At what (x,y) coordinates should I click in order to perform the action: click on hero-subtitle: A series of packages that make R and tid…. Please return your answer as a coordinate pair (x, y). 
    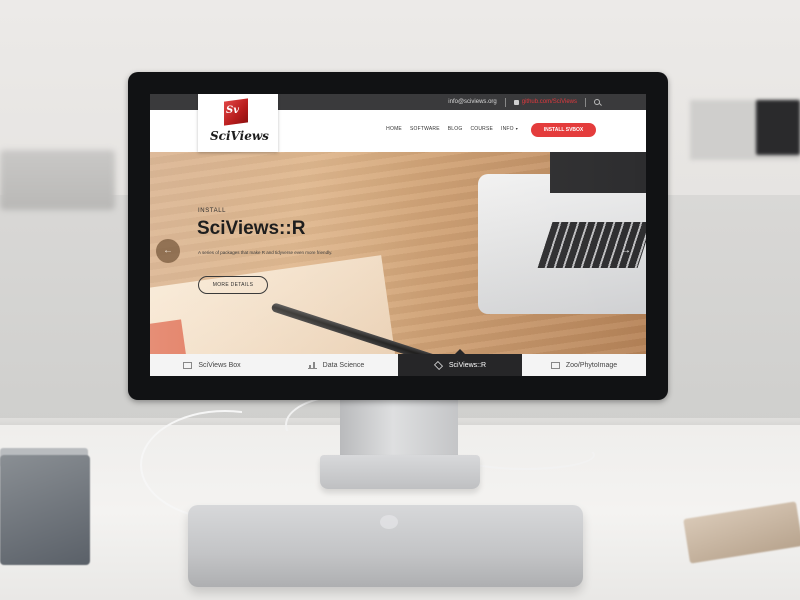
    Looking at the image, I should click on (265, 252).